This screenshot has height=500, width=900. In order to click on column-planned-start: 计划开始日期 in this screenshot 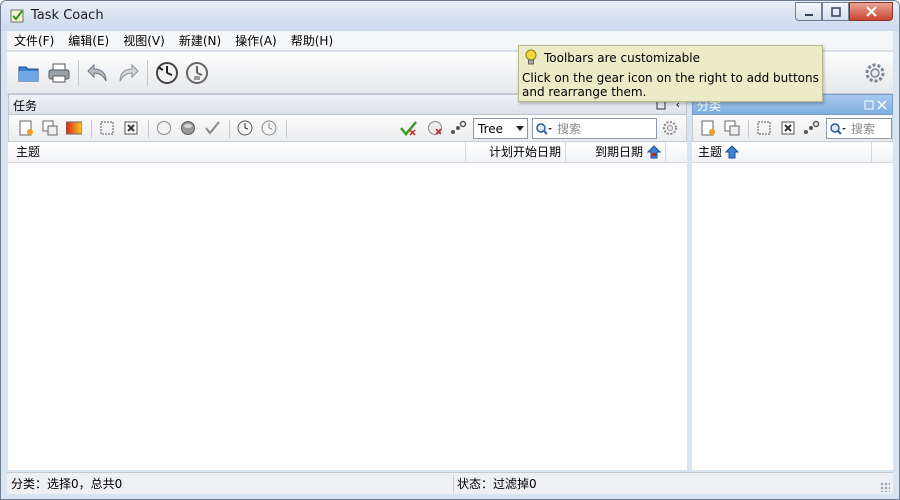, I will do `click(516, 152)`.